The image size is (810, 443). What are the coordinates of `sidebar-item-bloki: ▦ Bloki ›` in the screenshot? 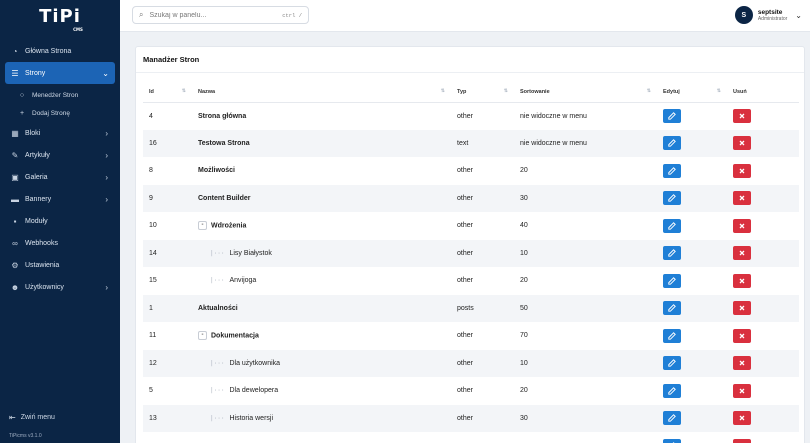 It's located at (60, 133).